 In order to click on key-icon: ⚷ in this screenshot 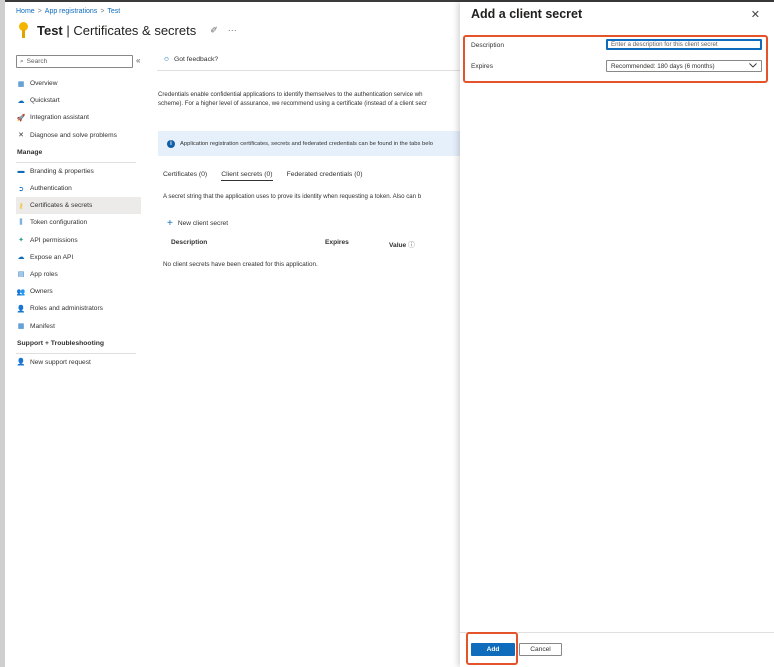, I will do `click(21, 206)`.